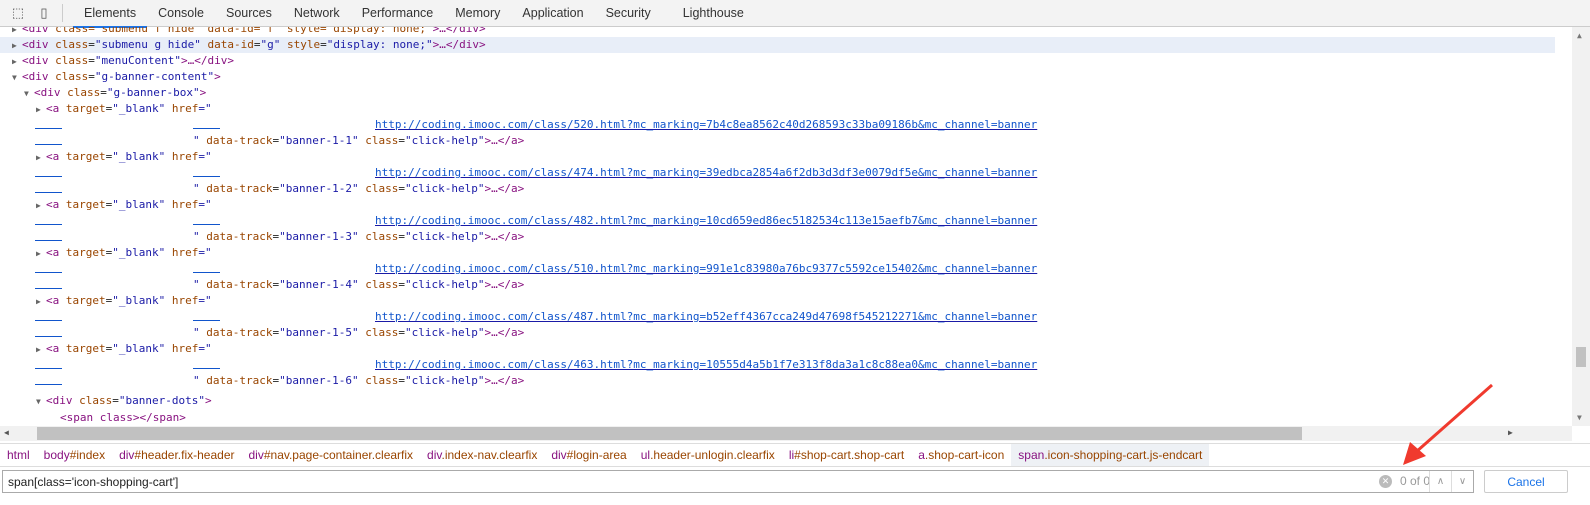 Image resolution: width=1590 pixels, height=505 pixels. What do you see at coordinates (628, 13) in the screenshot?
I see `tab-security: Security` at bounding box center [628, 13].